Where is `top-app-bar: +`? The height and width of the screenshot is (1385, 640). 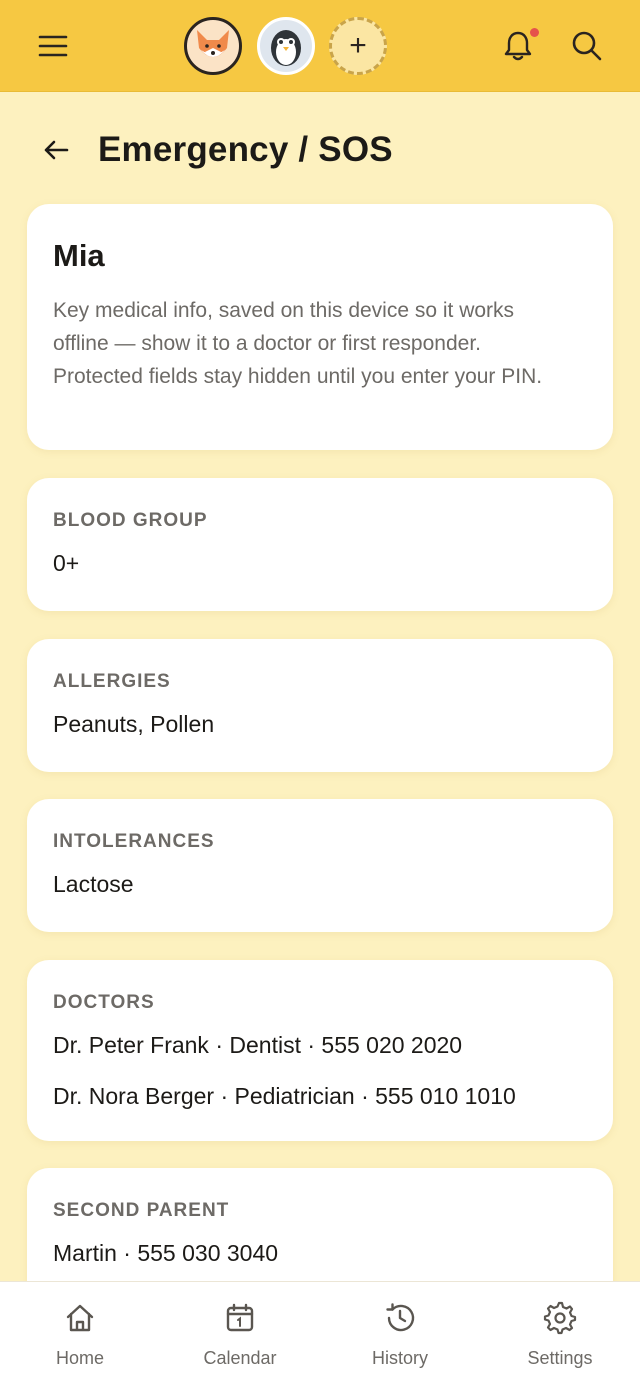
top-app-bar: + is located at coordinates (320, 46).